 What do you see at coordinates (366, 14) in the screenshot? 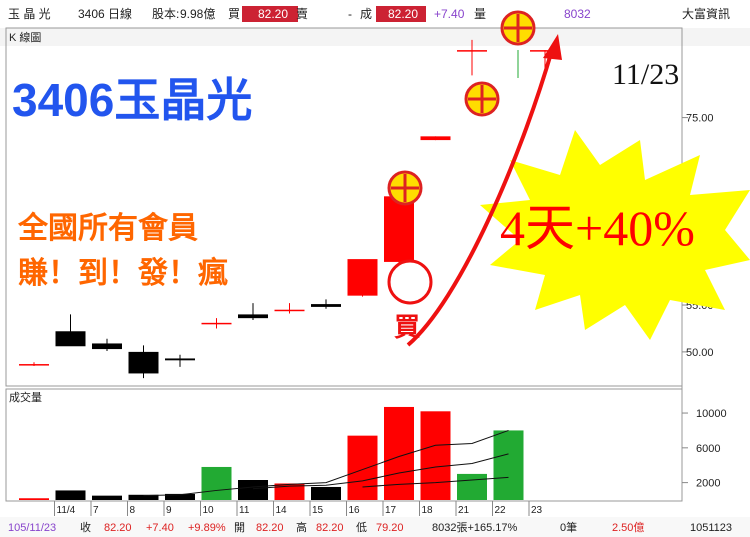
I see `header-trade-label: 成` at bounding box center [366, 14].